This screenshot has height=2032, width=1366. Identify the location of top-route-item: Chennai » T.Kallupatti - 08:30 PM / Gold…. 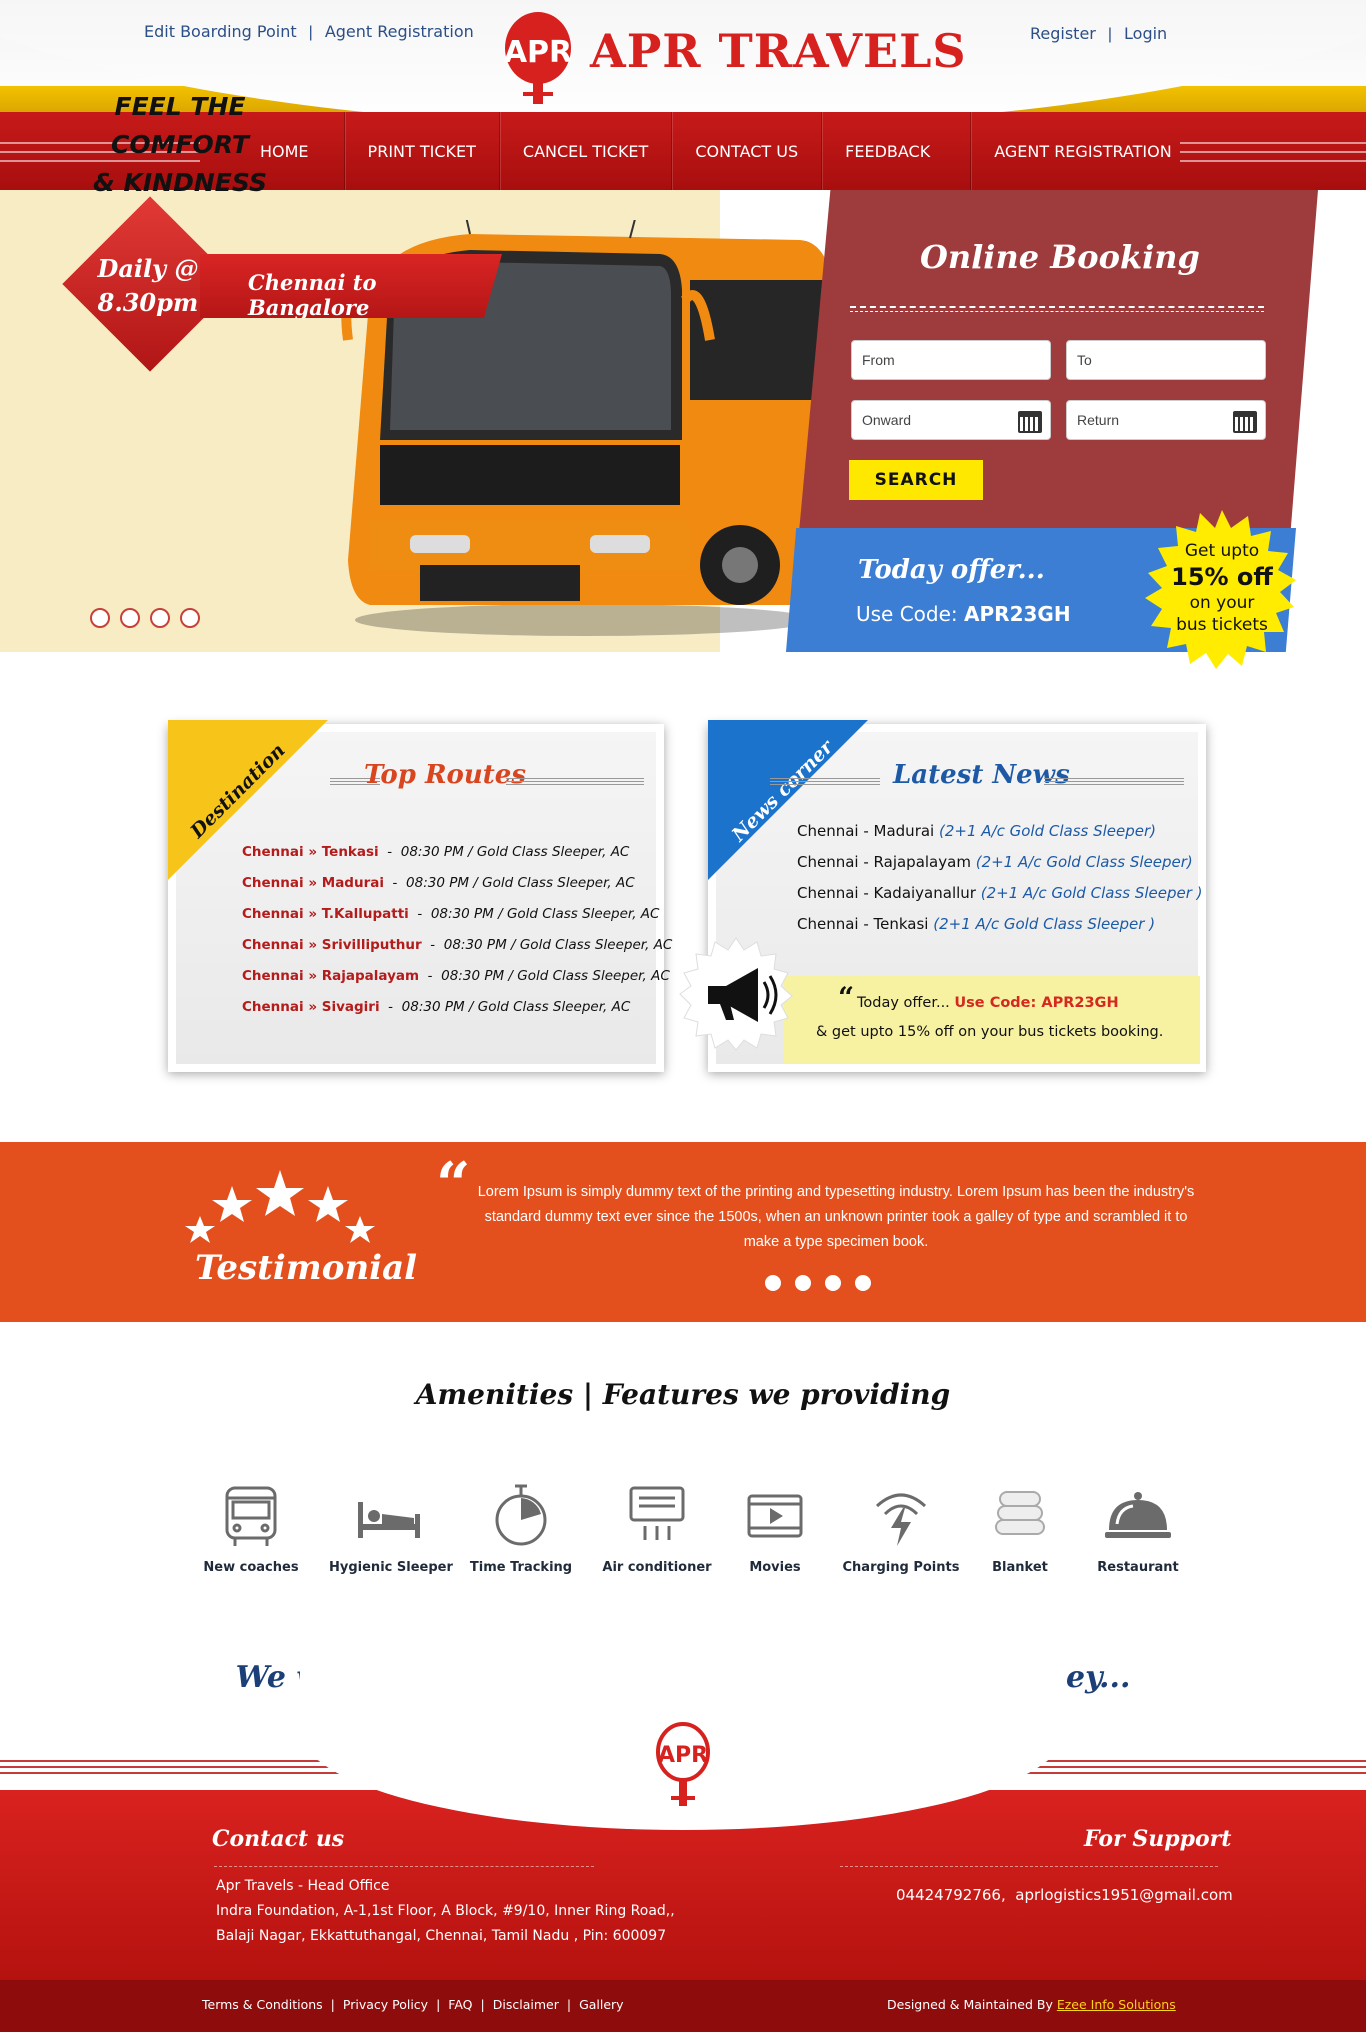
(450, 914).